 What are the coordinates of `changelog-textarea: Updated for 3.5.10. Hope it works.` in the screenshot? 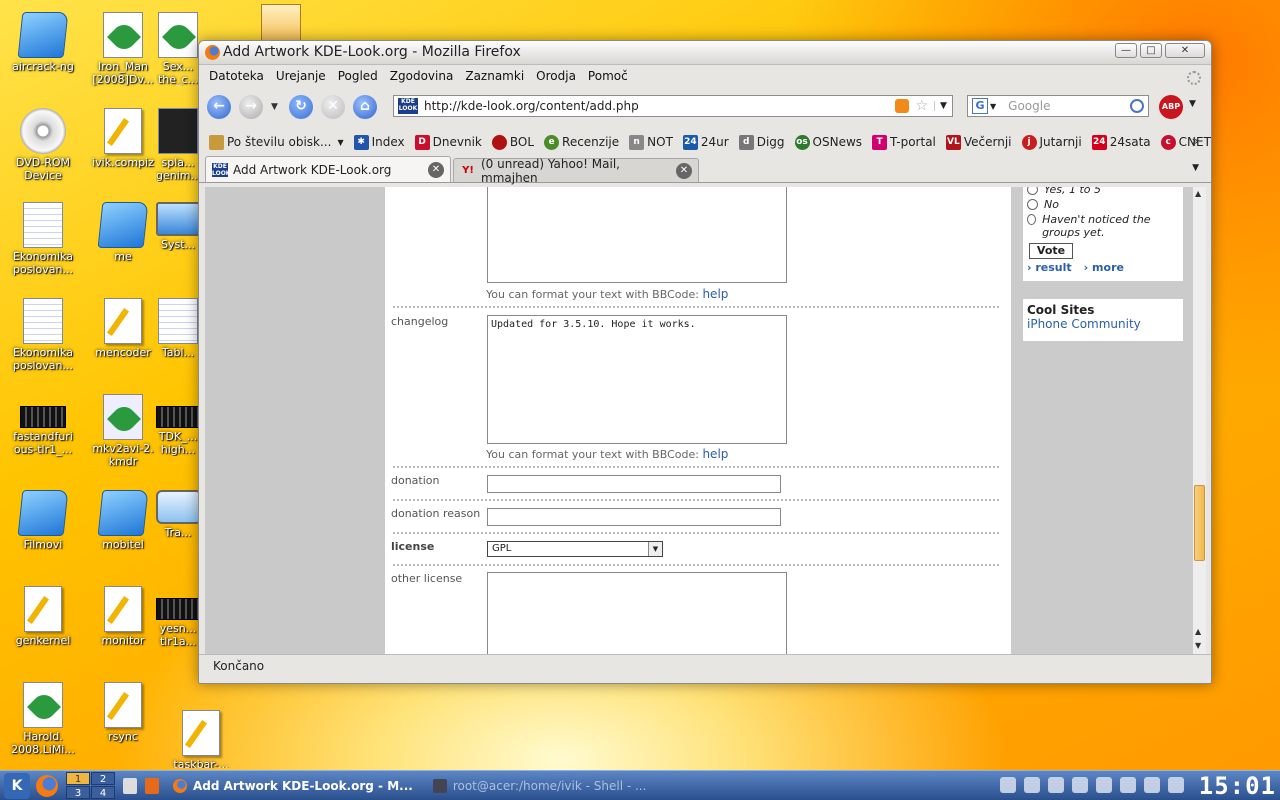 It's located at (637, 379).